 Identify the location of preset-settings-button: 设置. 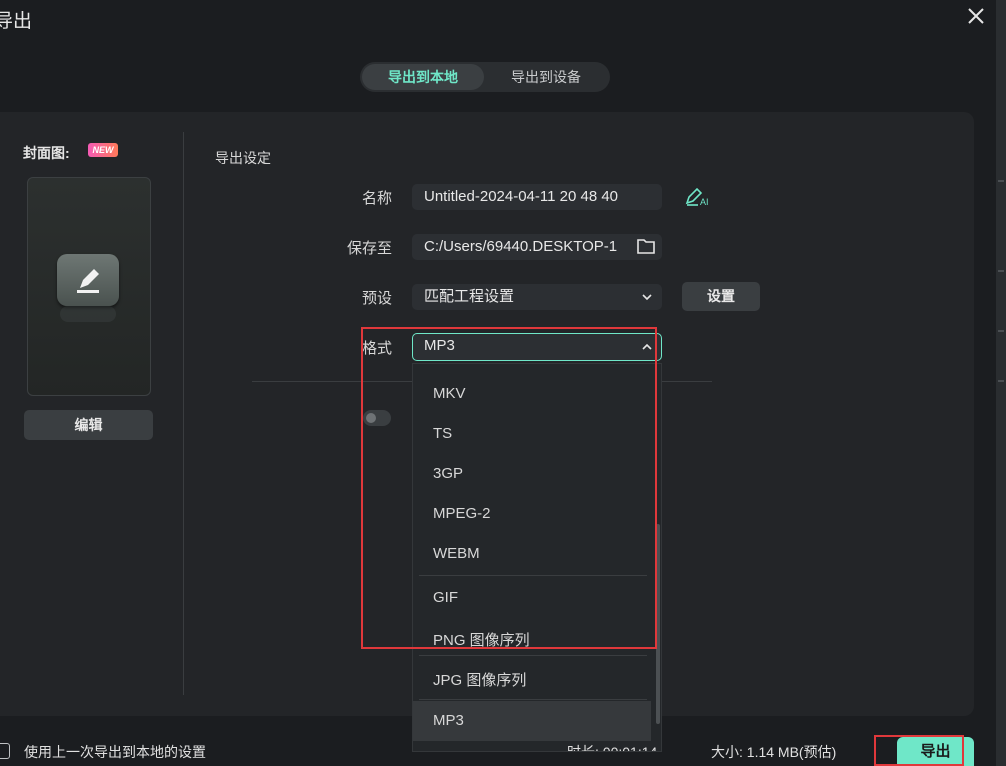
(721, 296).